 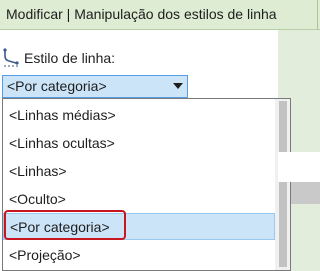 I want to click on panel-header-strip, so click(x=305, y=193).